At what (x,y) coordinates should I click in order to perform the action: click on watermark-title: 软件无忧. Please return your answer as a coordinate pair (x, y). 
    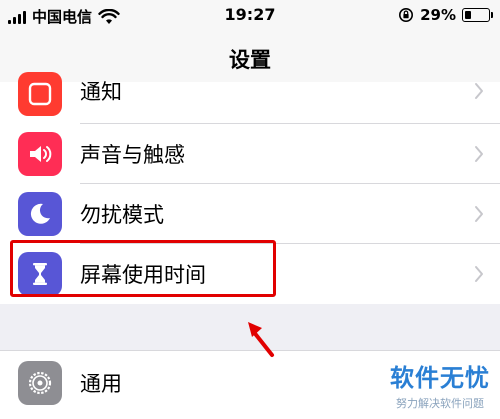
    Looking at the image, I should click on (440, 378).